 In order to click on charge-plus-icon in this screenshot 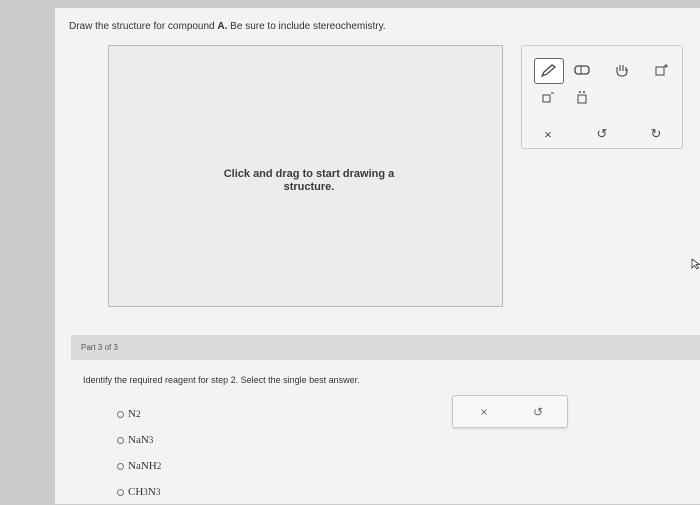, I will do `click(662, 70)`.